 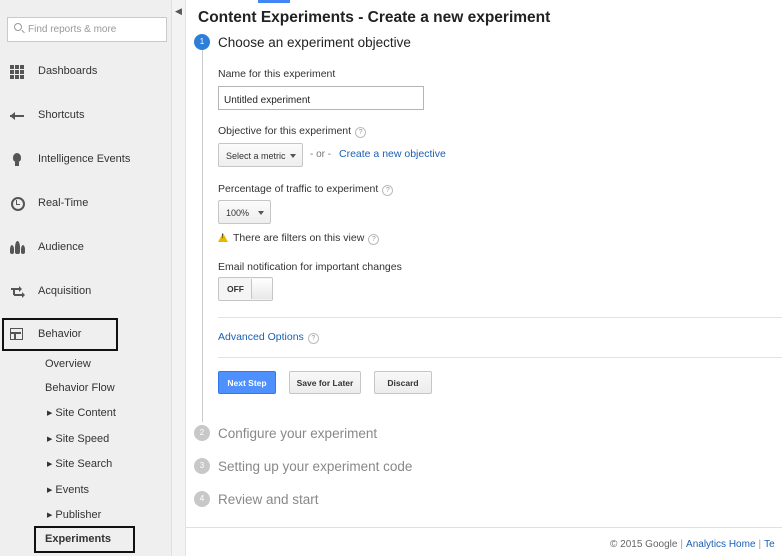 I want to click on objective-label: Objective for this experiment?, so click(x=292, y=131).